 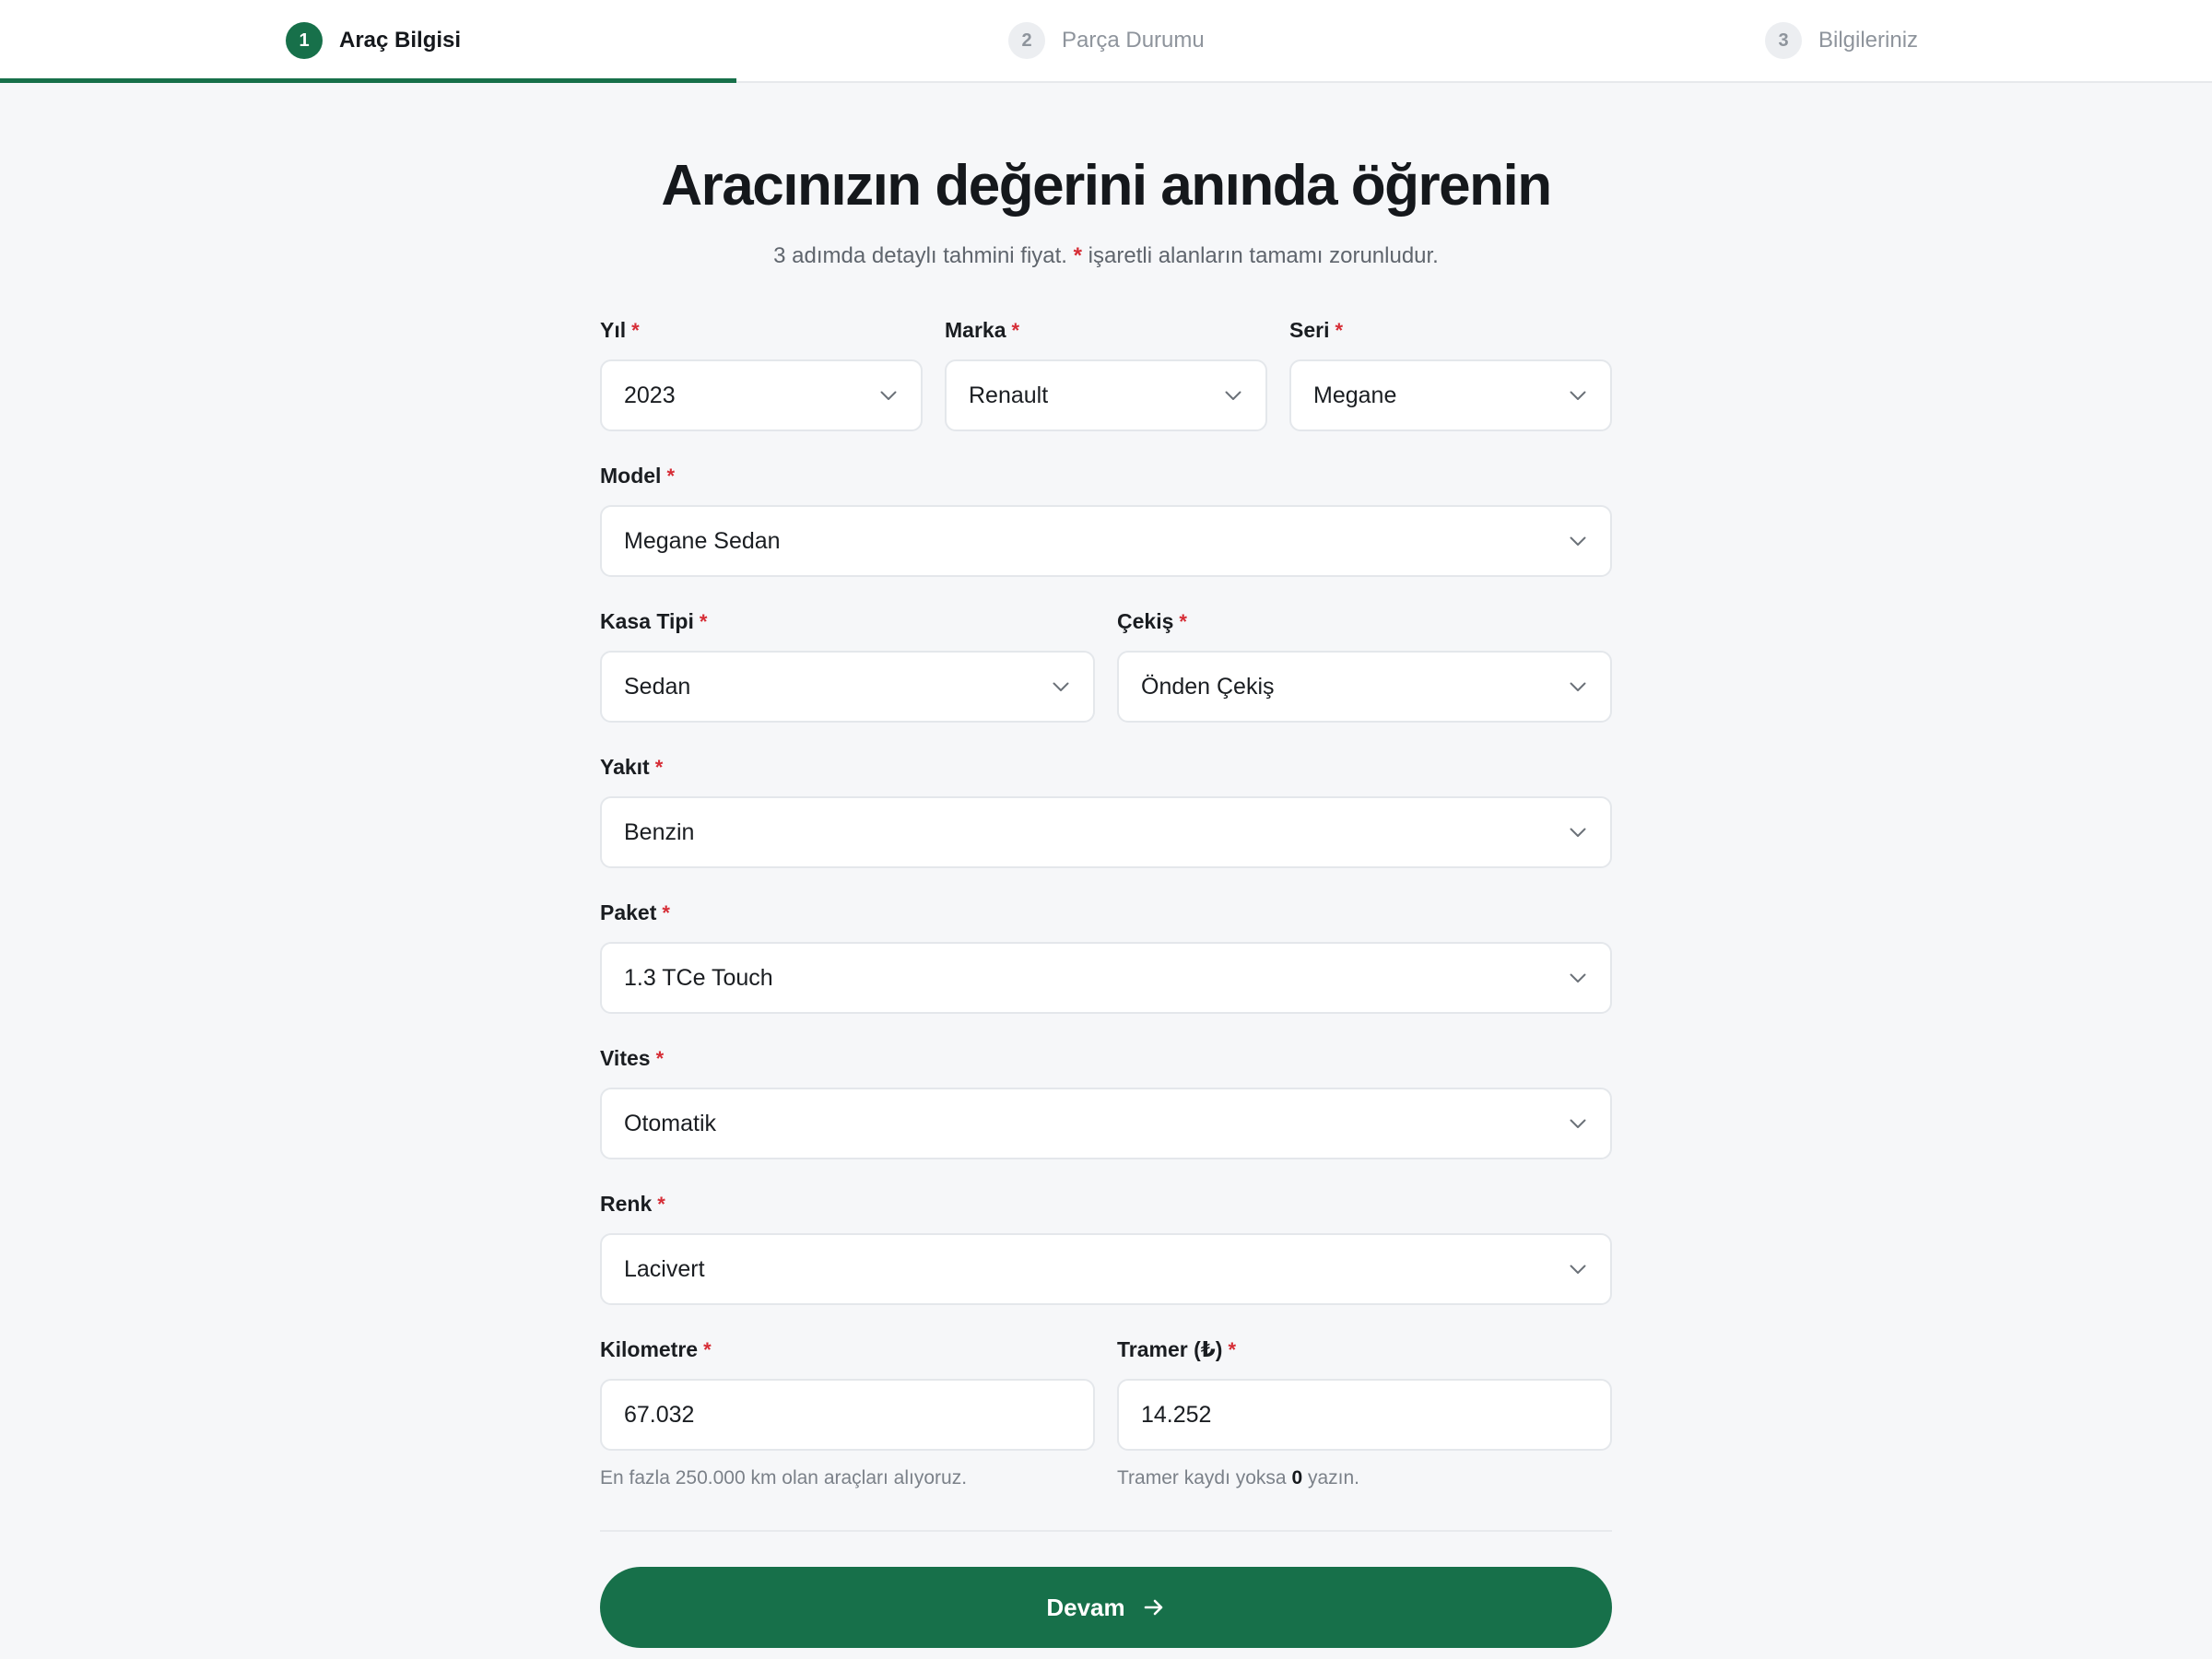 I want to click on step-number: 1, so click(x=304, y=40).